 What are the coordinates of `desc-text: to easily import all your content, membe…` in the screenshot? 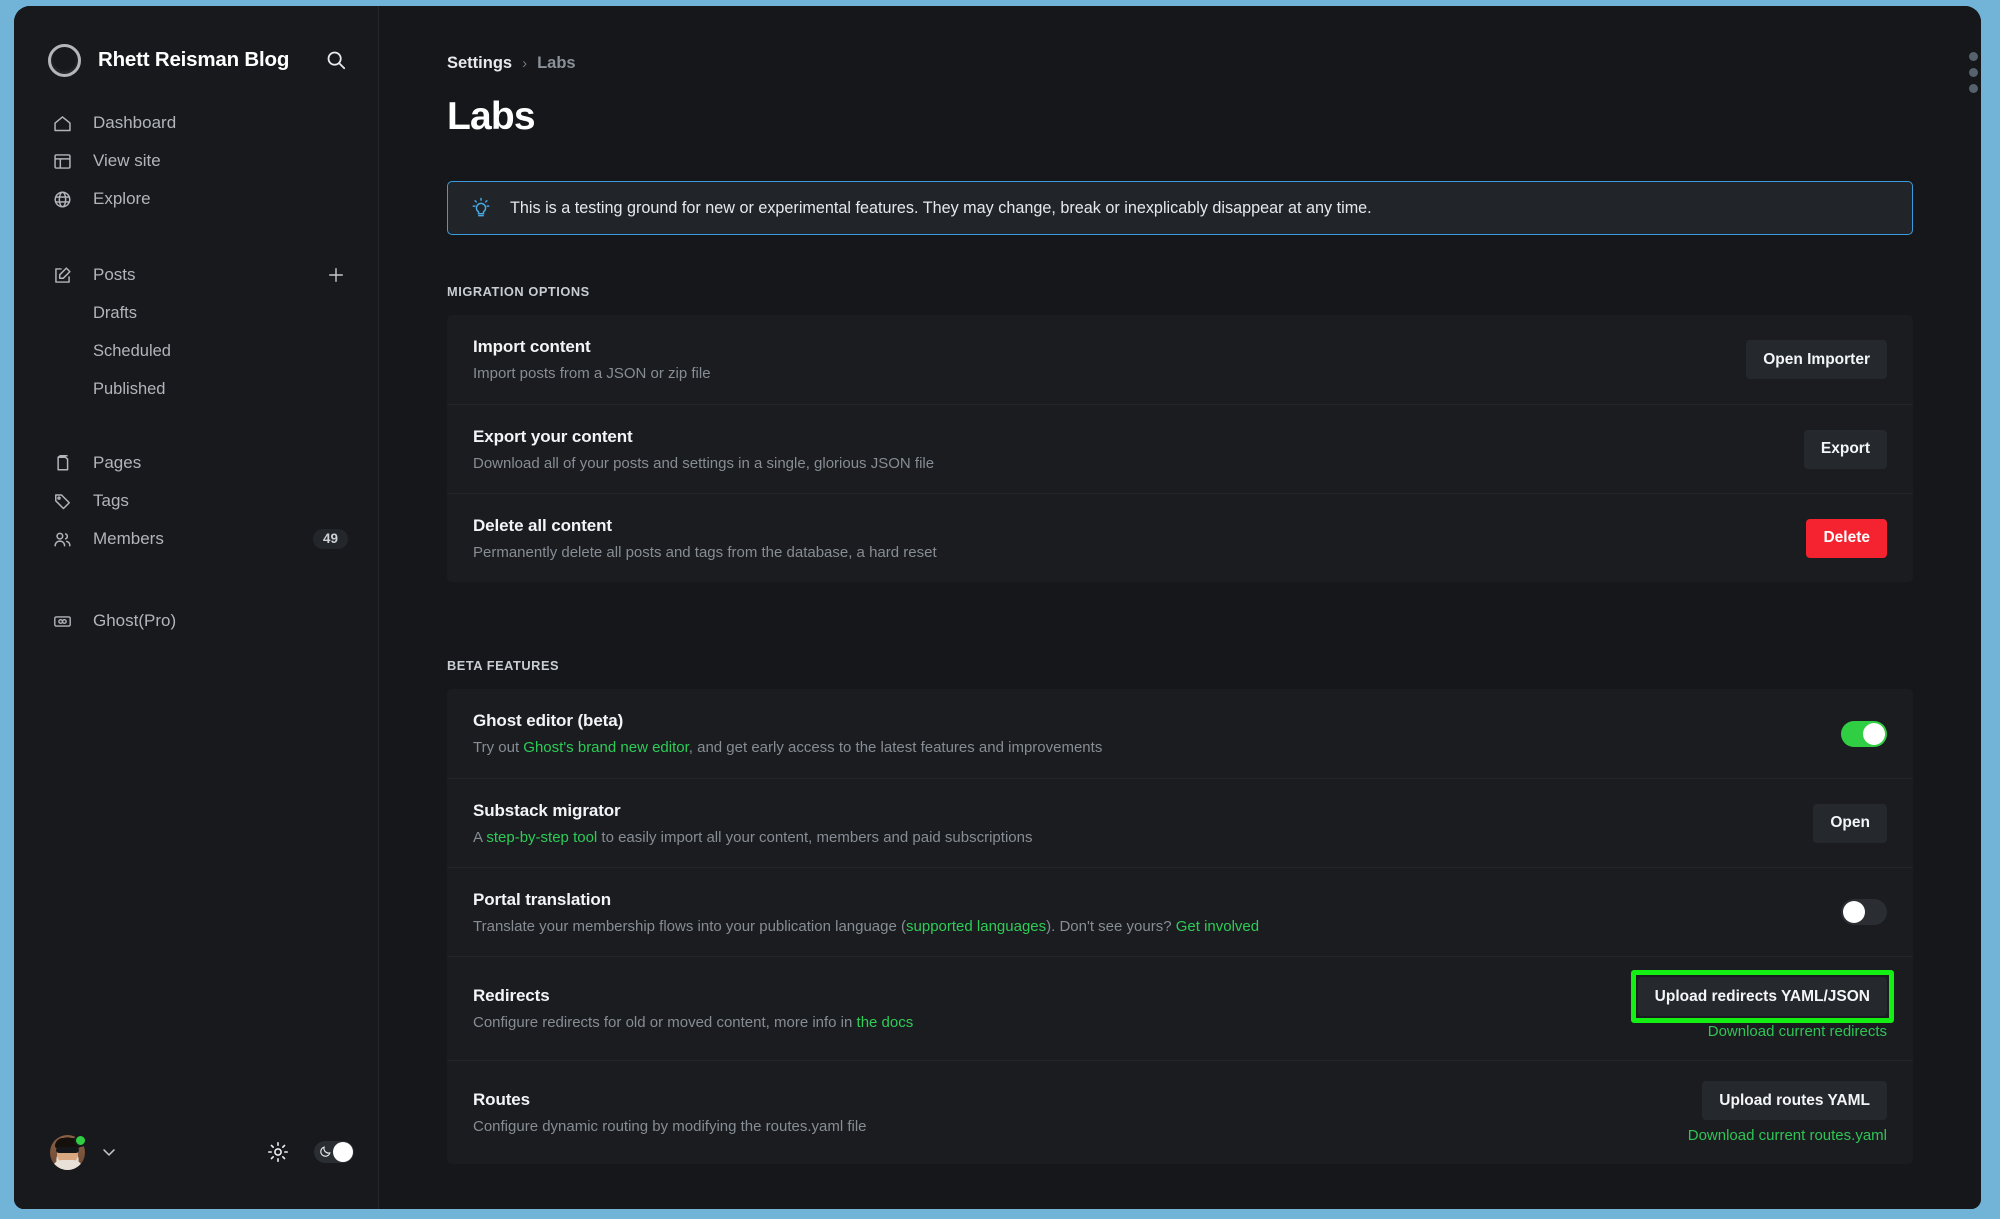 It's located at (815, 837).